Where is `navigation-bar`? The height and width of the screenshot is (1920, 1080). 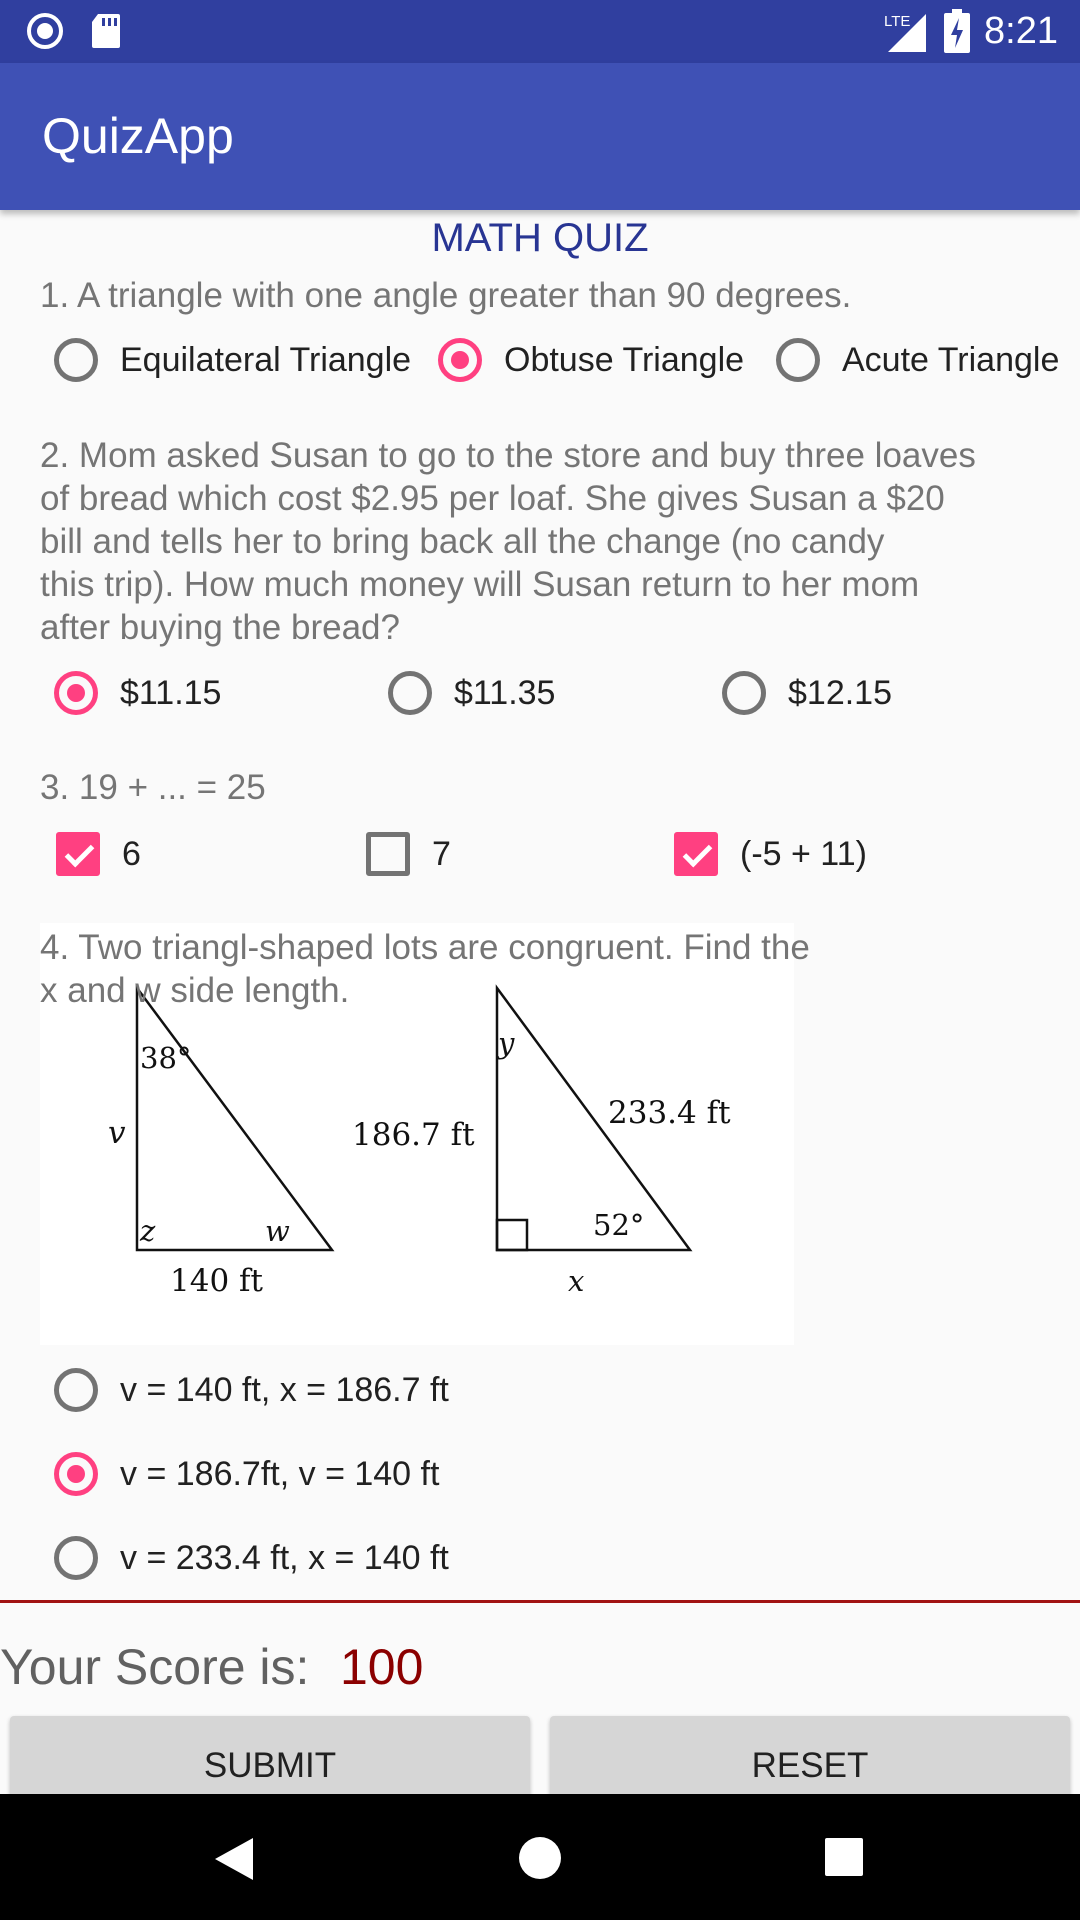
navigation-bar is located at coordinates (540, 1857).